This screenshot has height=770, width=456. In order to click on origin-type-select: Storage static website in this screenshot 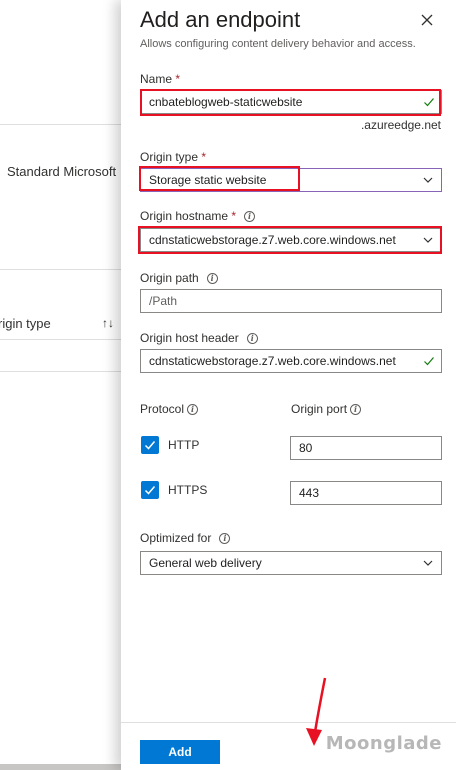, I will do `click(291, 180)`.